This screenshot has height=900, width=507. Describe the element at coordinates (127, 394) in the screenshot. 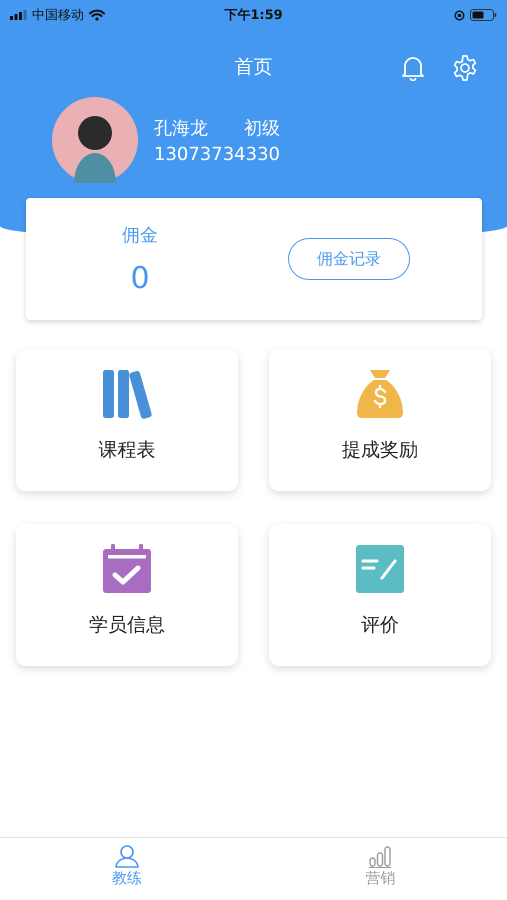

I see `books-icon` at that location.